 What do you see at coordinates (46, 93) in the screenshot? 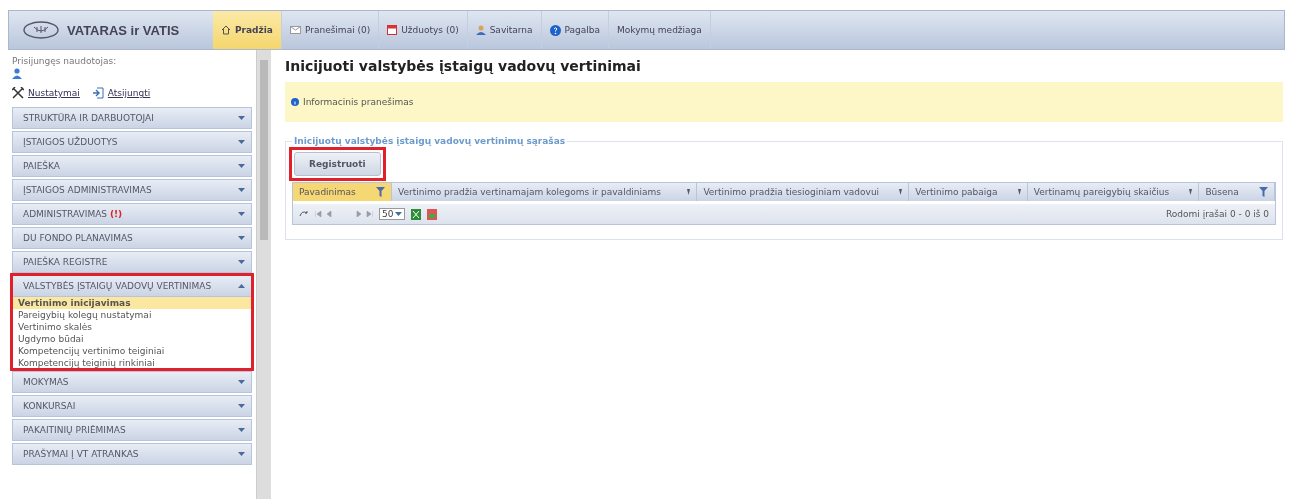
I see `user-link: Nustatymai` at bounding box center [46, 93].